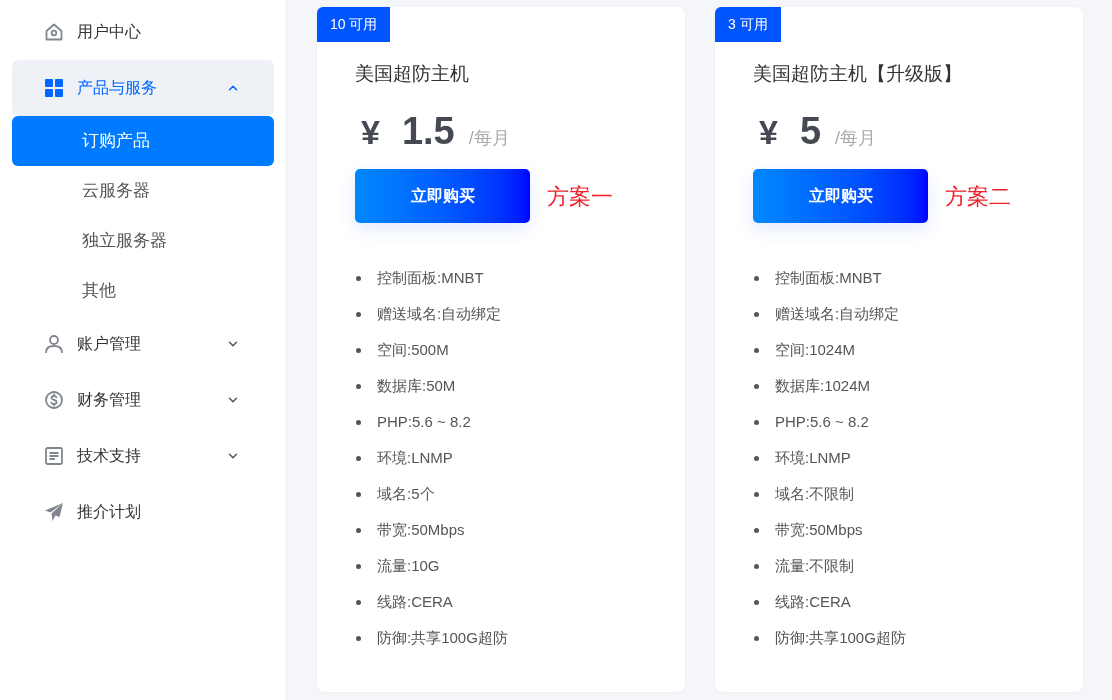  I want to click on stock-badge: 3 可用, so click(748, 24).